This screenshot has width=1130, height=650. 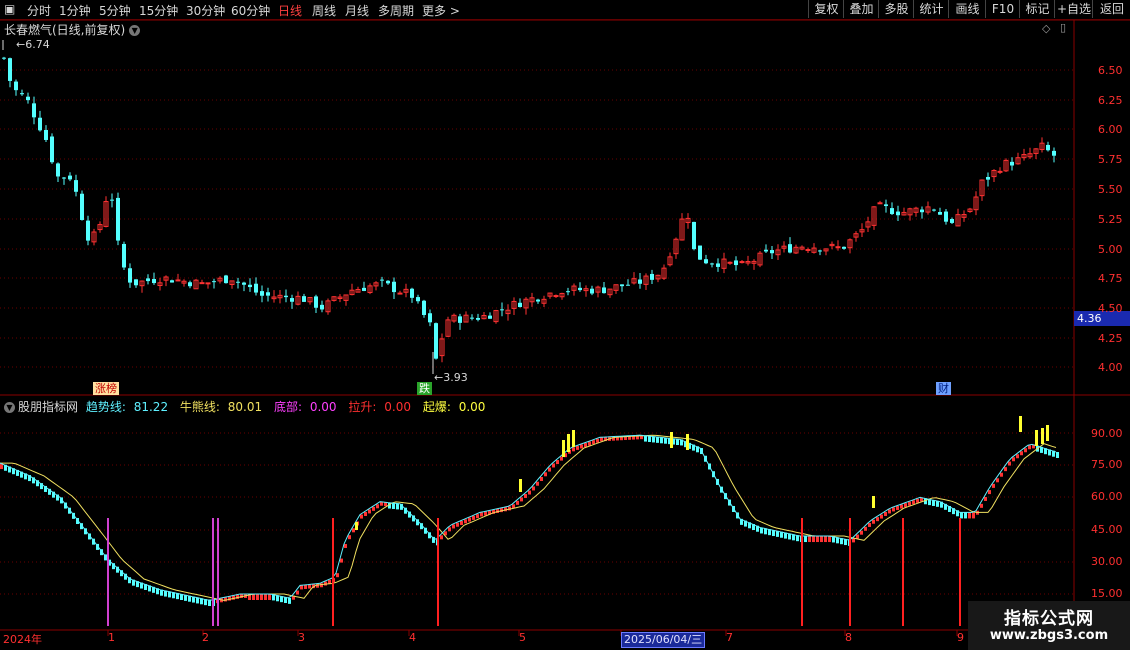 I want to click on indicator-menu-icon: ▼, so click(x=9, y=407).